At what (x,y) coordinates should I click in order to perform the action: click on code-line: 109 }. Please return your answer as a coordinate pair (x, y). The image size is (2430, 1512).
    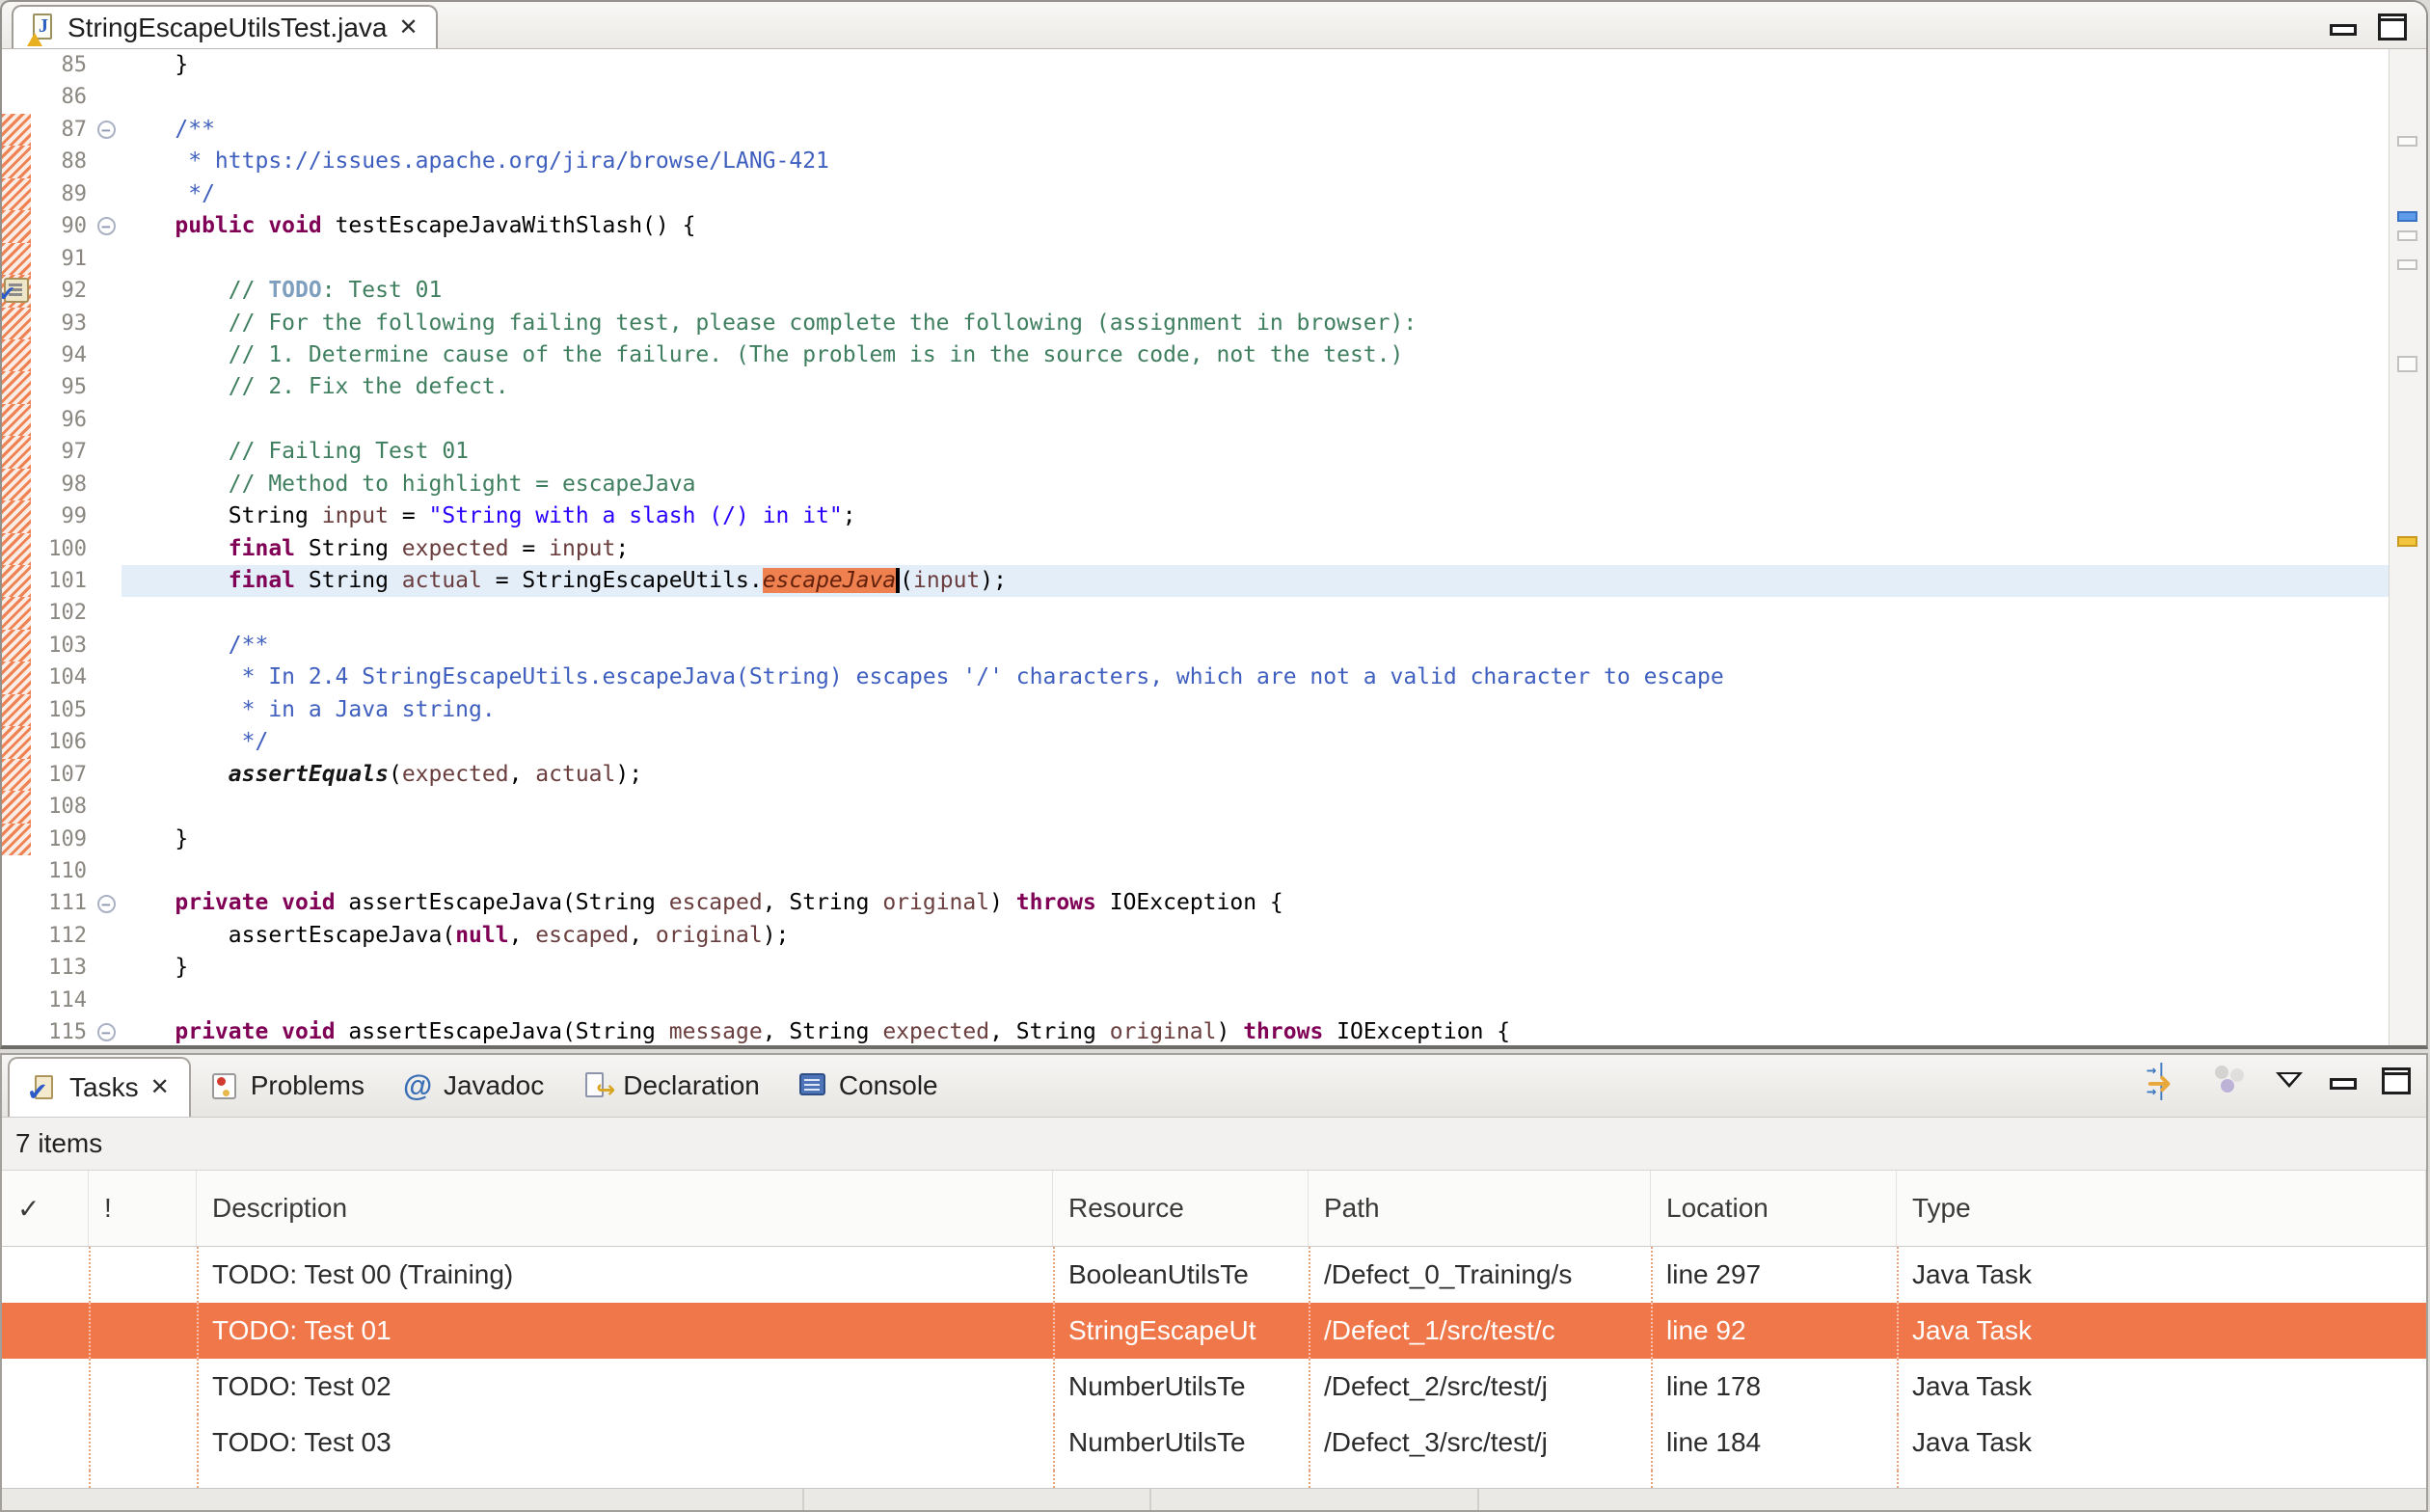
    Looking at the image, I should click on (1196, 839).